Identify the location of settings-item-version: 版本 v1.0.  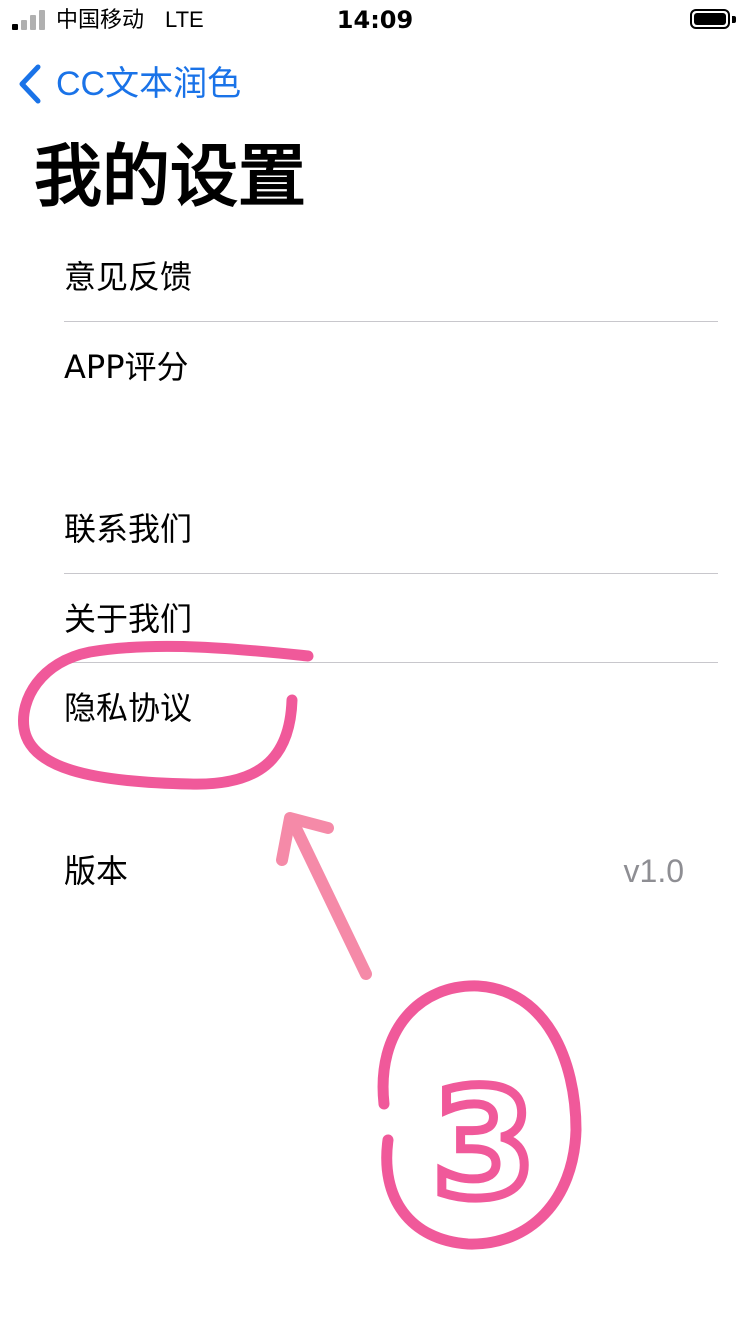
(391, 871).